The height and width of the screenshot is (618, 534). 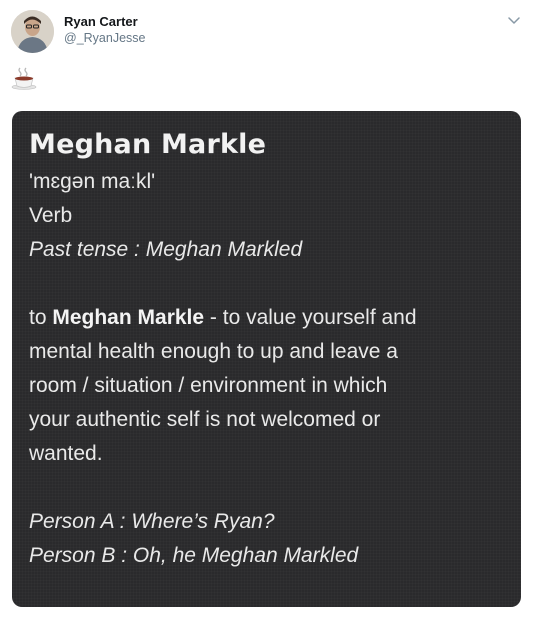 I want to click on hot-beverage-emoji, so click(x=24, y=78).